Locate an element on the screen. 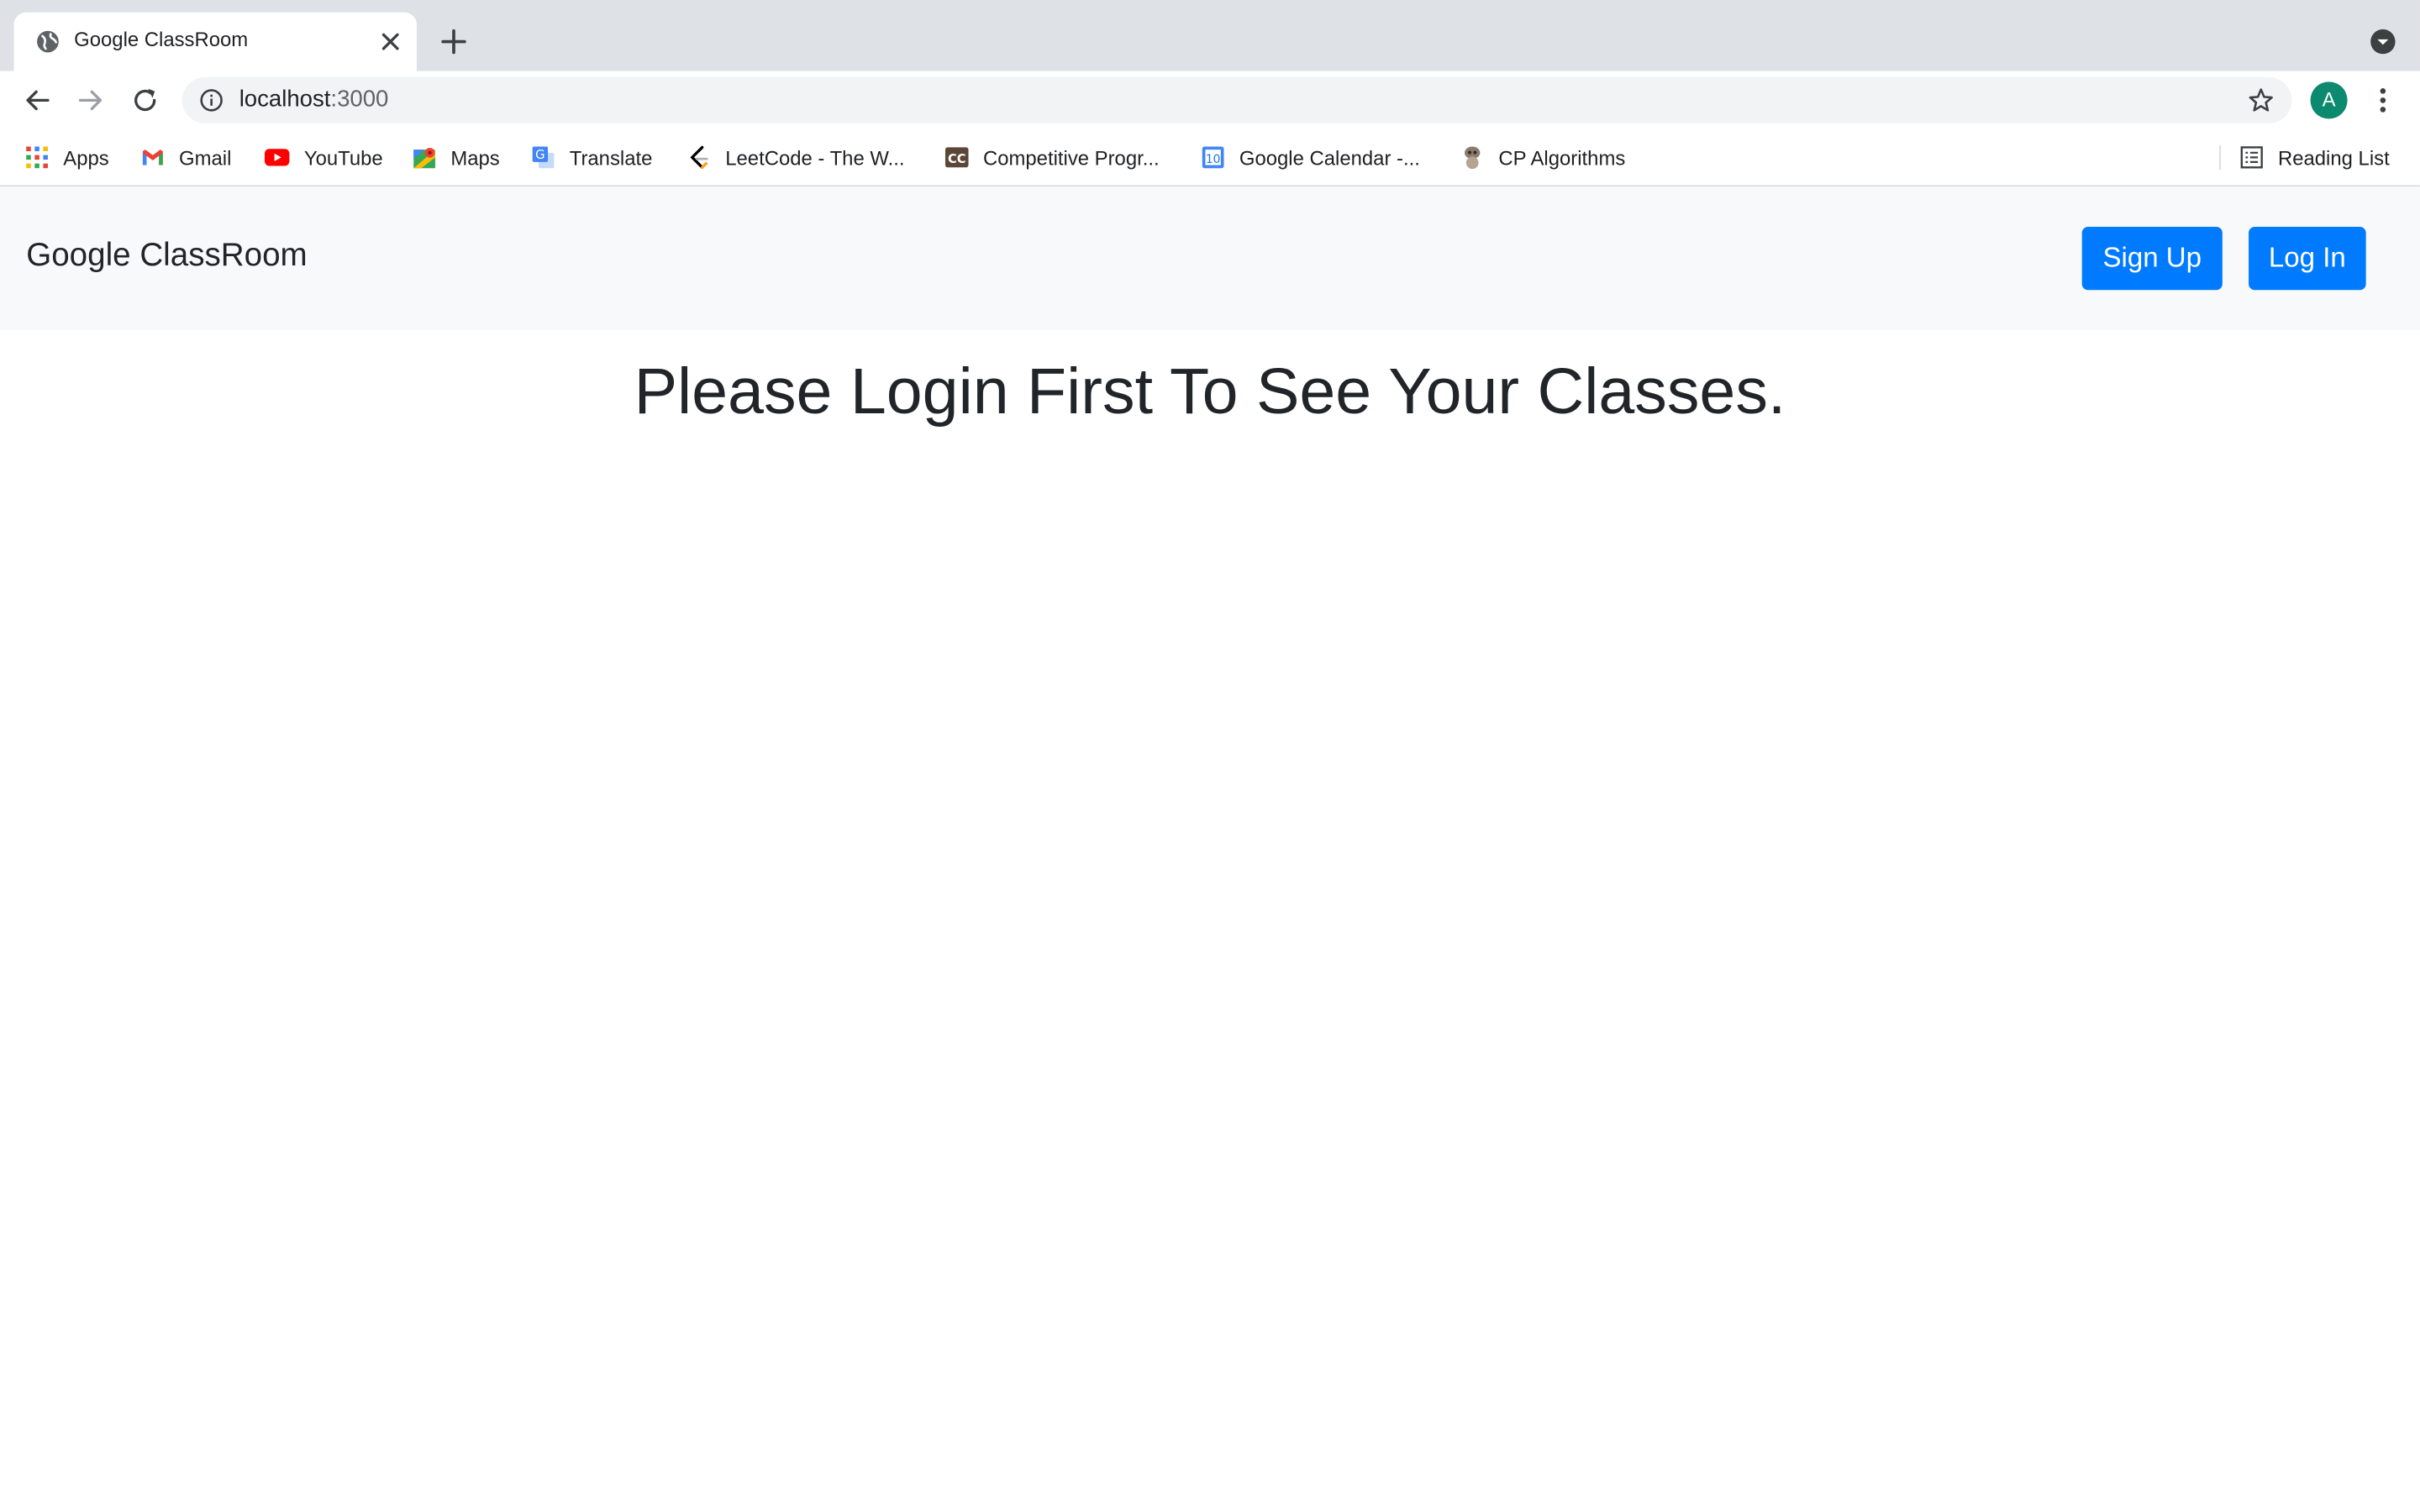 The height and width of the screenshot is (1512, 2420). bookmark-label: Translate is located at coordinates (611, 157).